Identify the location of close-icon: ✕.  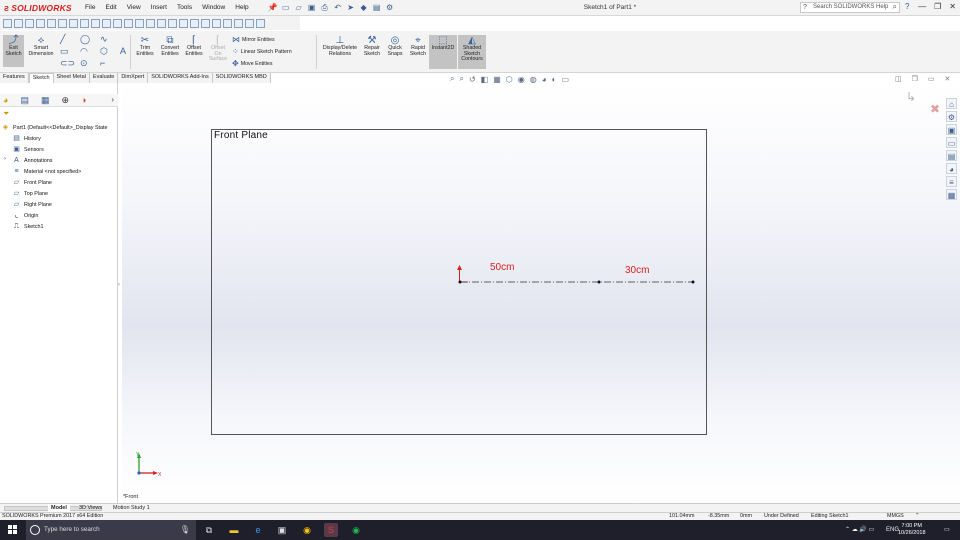
(952, 6).